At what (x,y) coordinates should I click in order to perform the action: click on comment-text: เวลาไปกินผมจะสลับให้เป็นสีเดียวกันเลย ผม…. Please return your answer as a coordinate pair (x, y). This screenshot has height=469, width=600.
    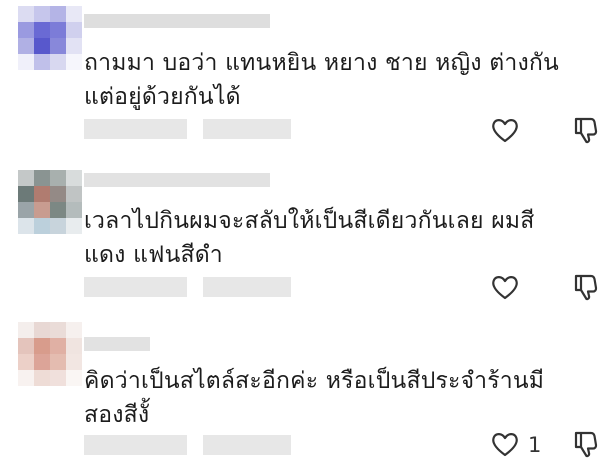
    Looking at the image, I should click on (334, 238).